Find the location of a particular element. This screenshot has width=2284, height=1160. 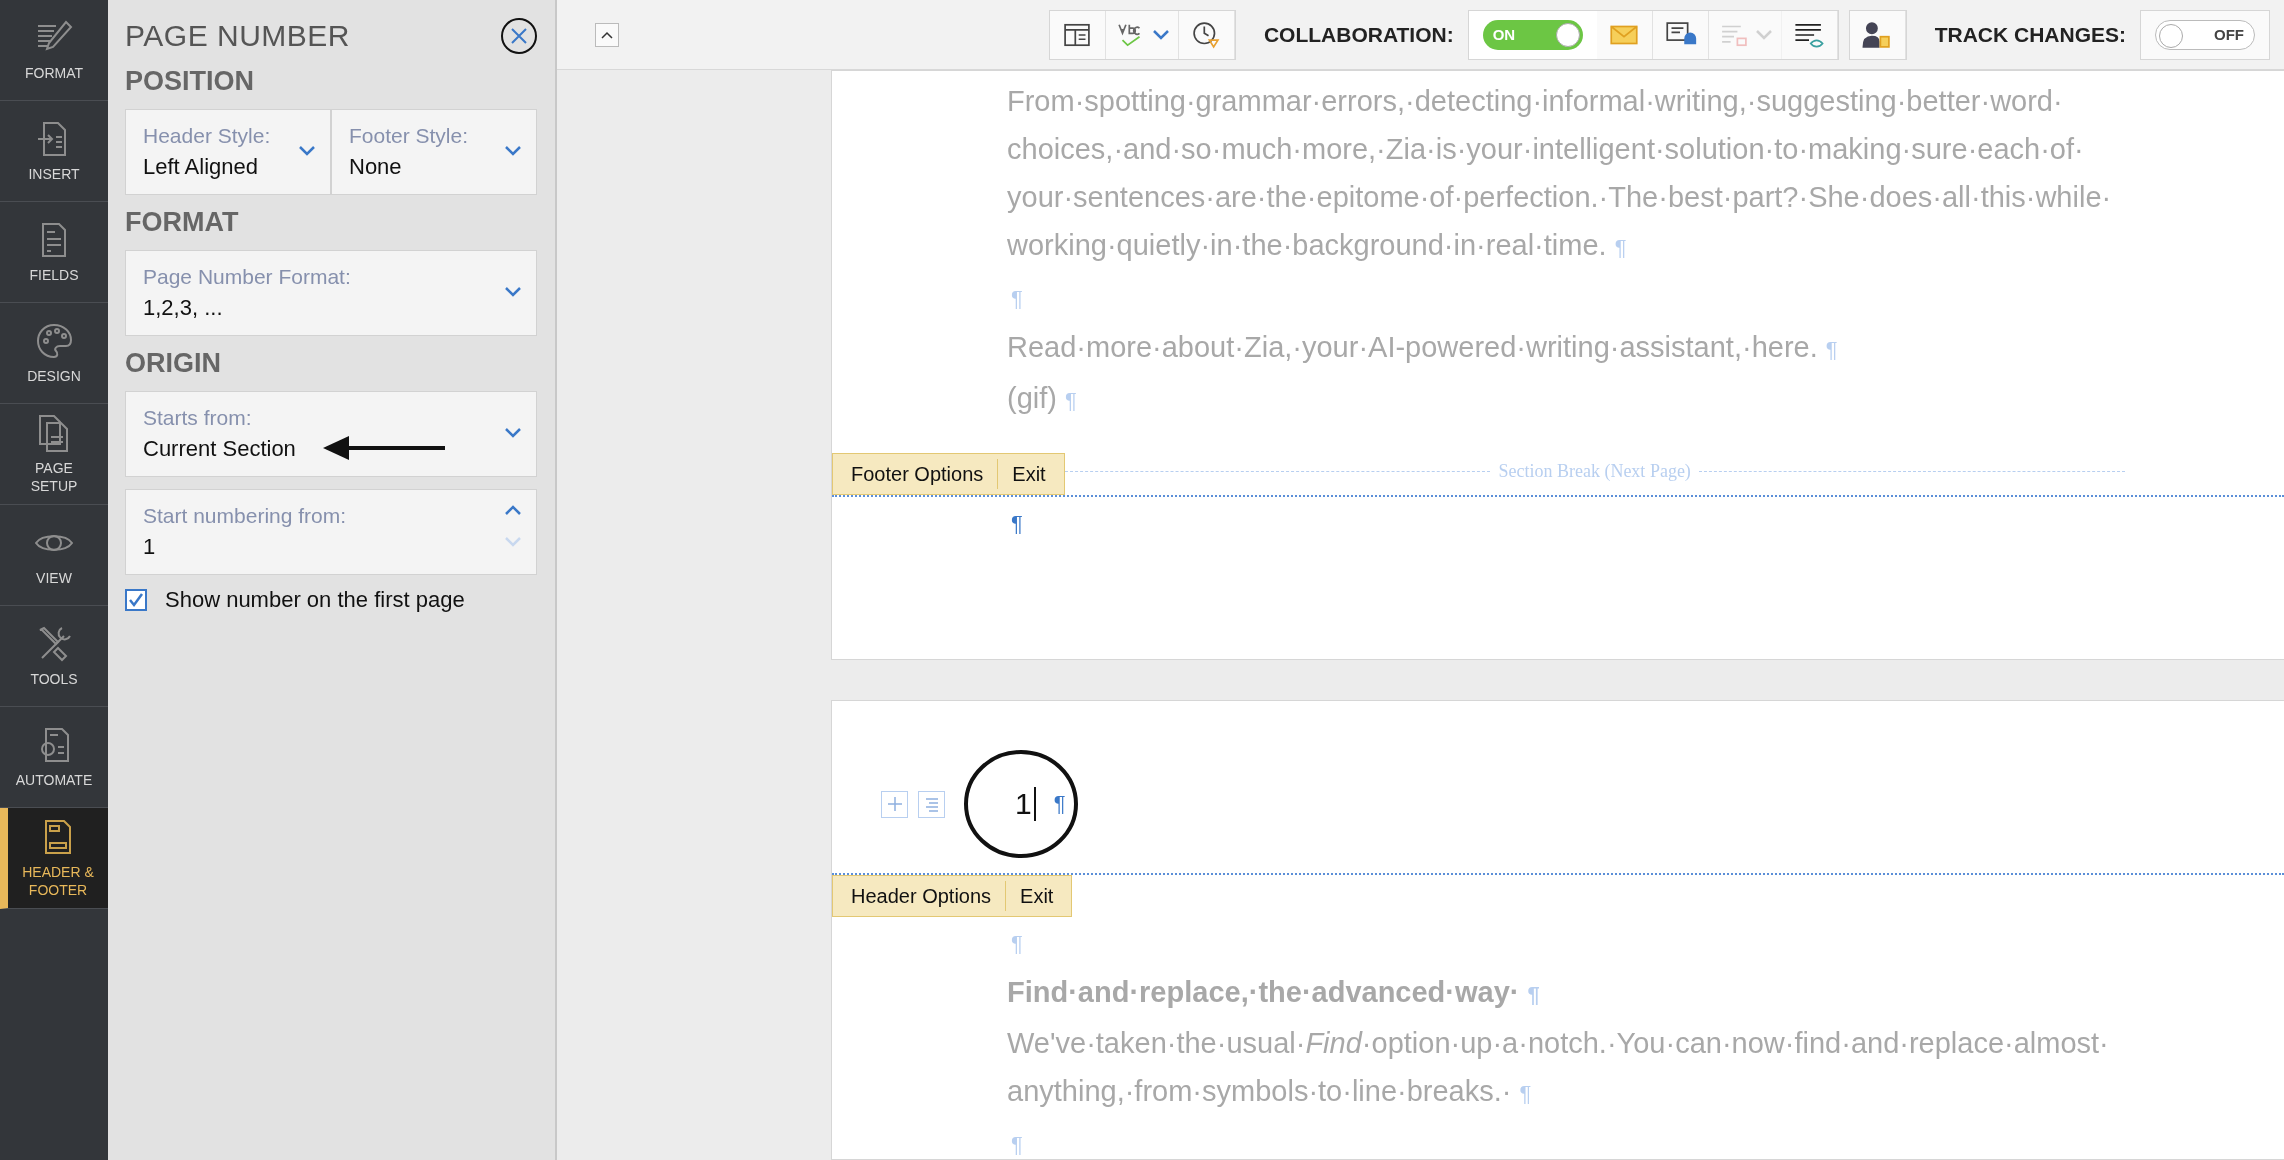

close-button is located at coordinates (519, 36).